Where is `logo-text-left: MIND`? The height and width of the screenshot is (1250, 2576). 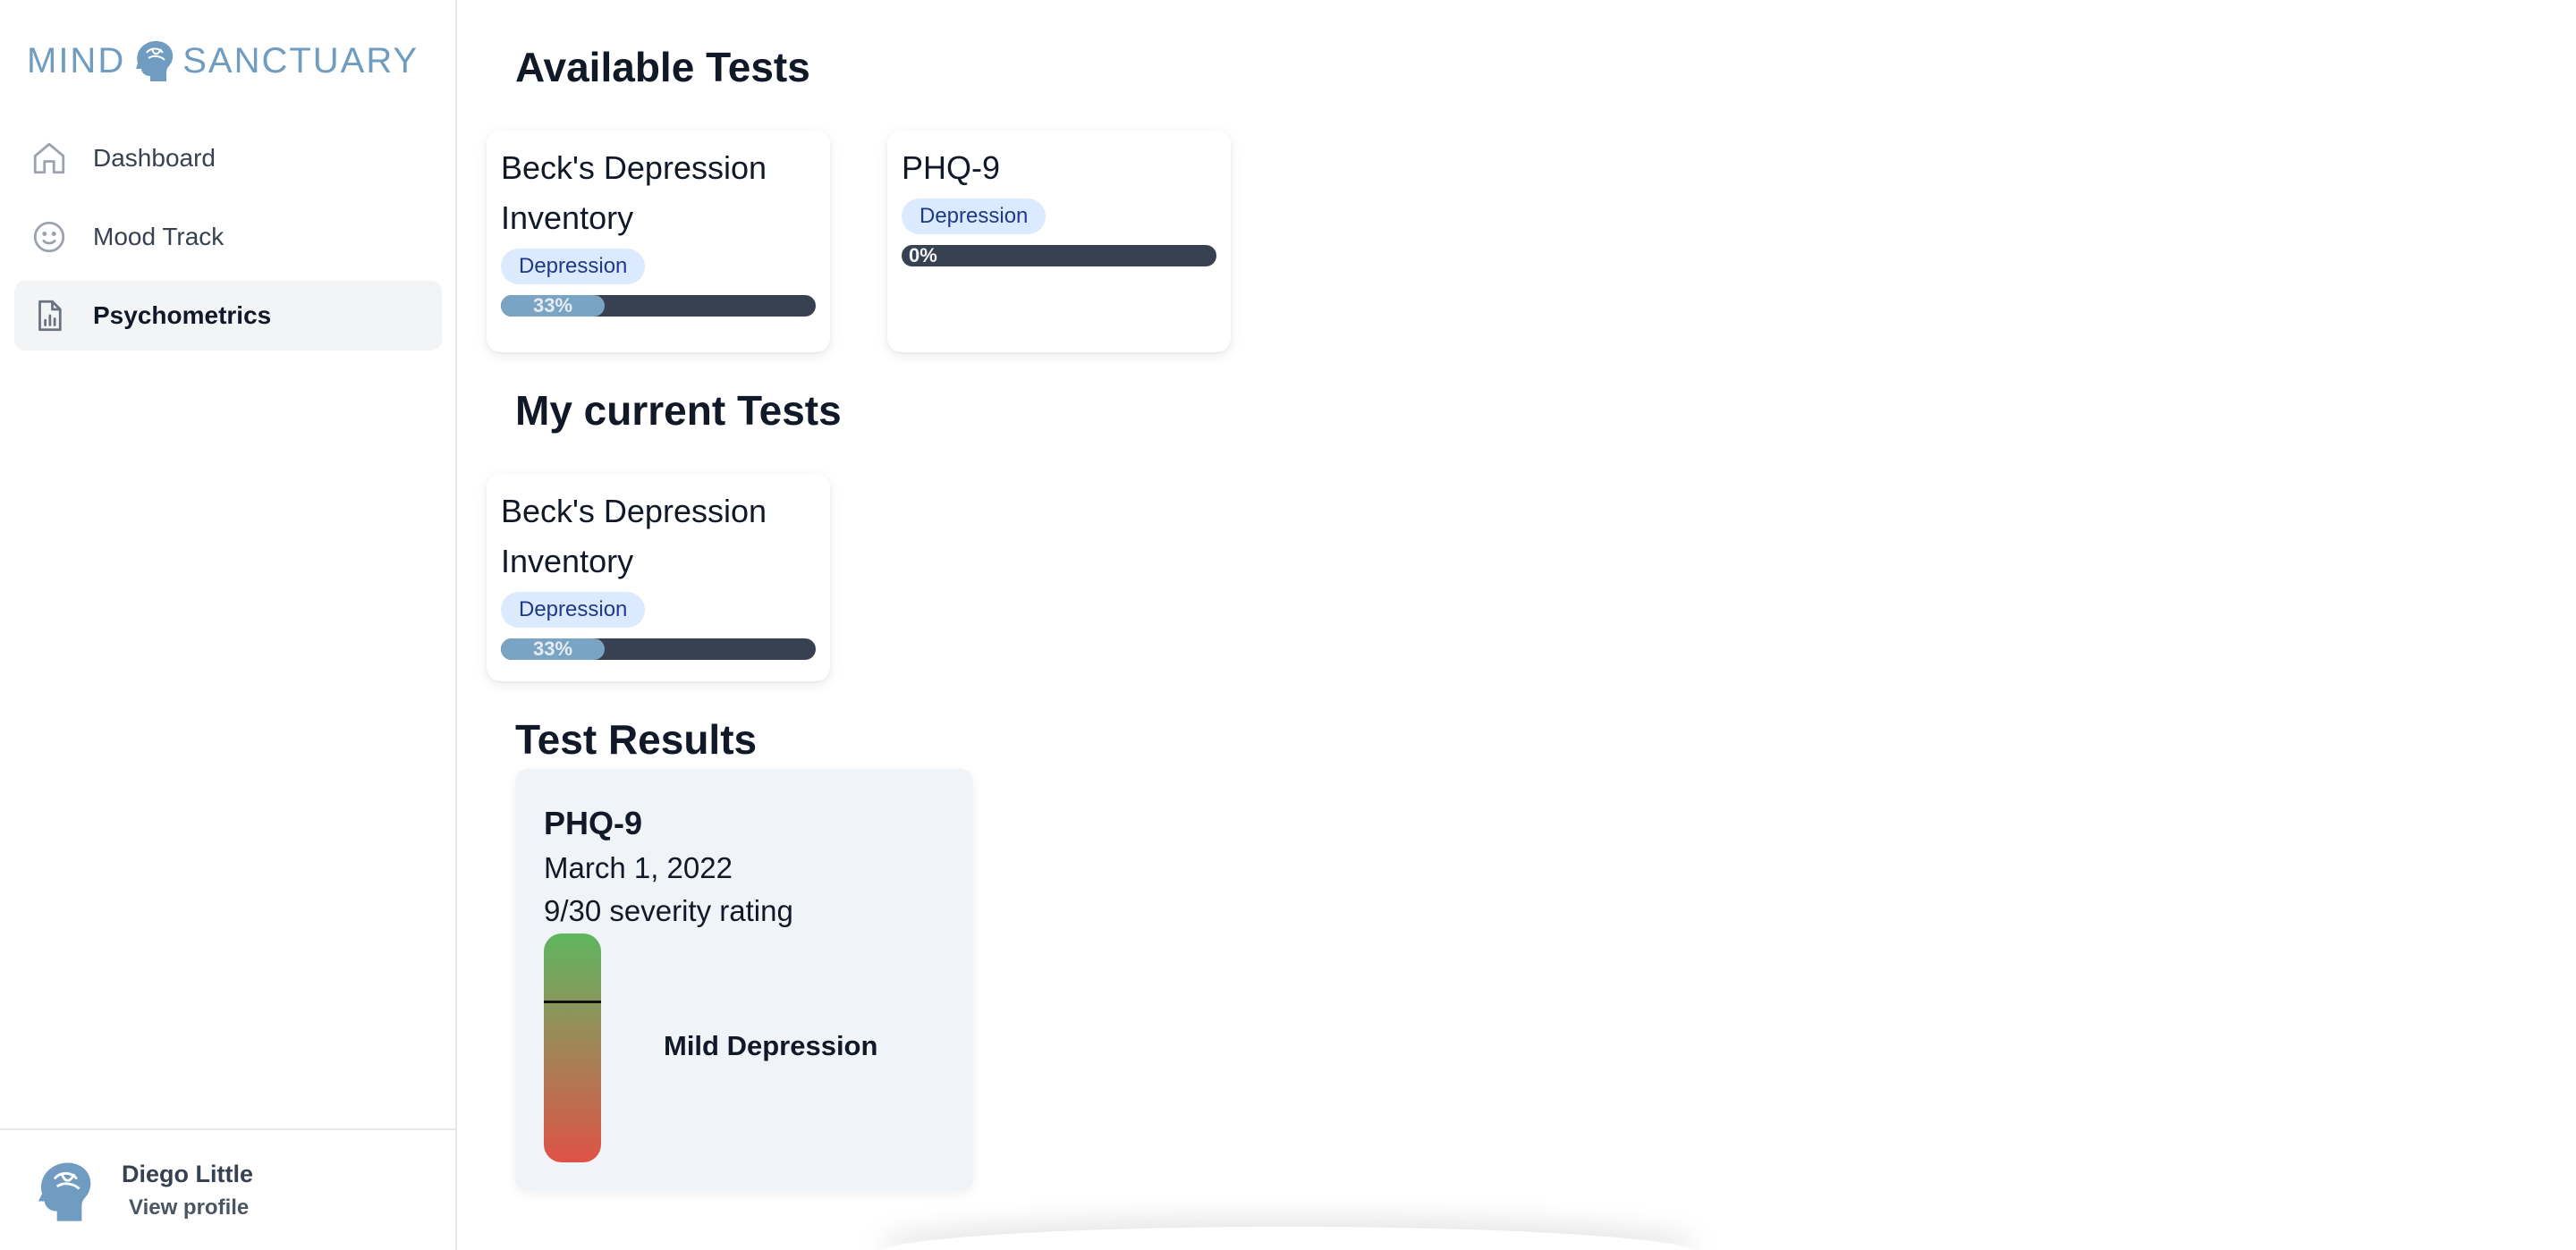
logo-text-left: MIND is located at coordinates (76, 60).